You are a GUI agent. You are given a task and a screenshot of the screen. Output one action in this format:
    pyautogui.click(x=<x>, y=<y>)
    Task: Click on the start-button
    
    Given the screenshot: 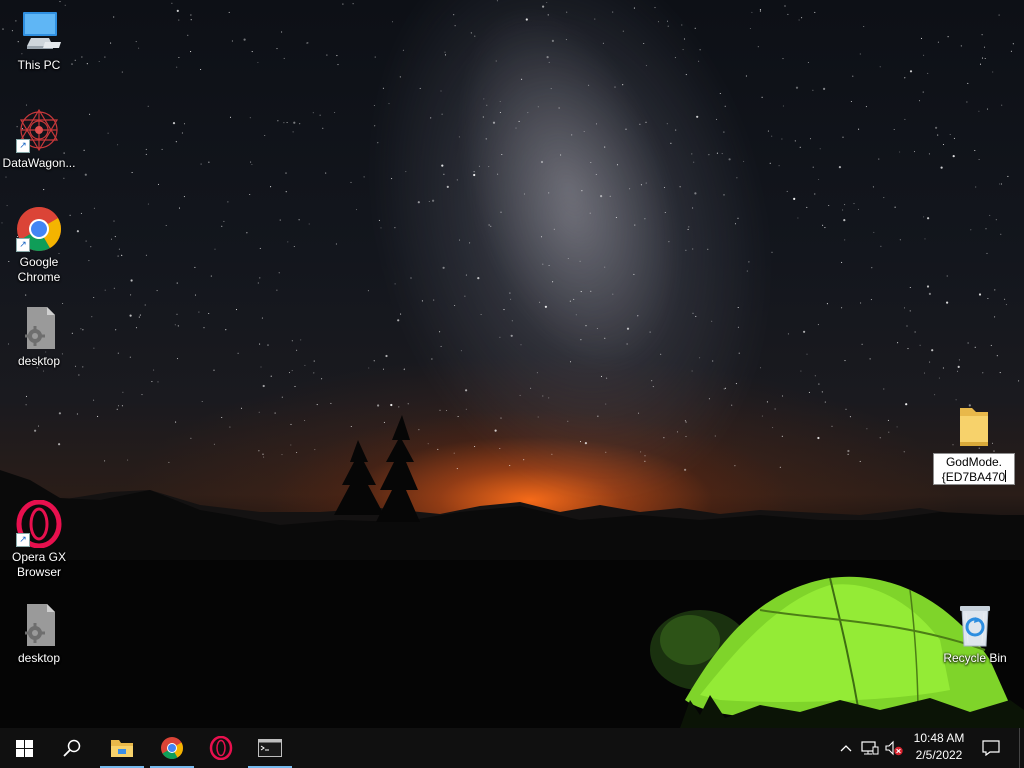 What is the action you would take?
    pyautogui.click(x=24, y=748)
    